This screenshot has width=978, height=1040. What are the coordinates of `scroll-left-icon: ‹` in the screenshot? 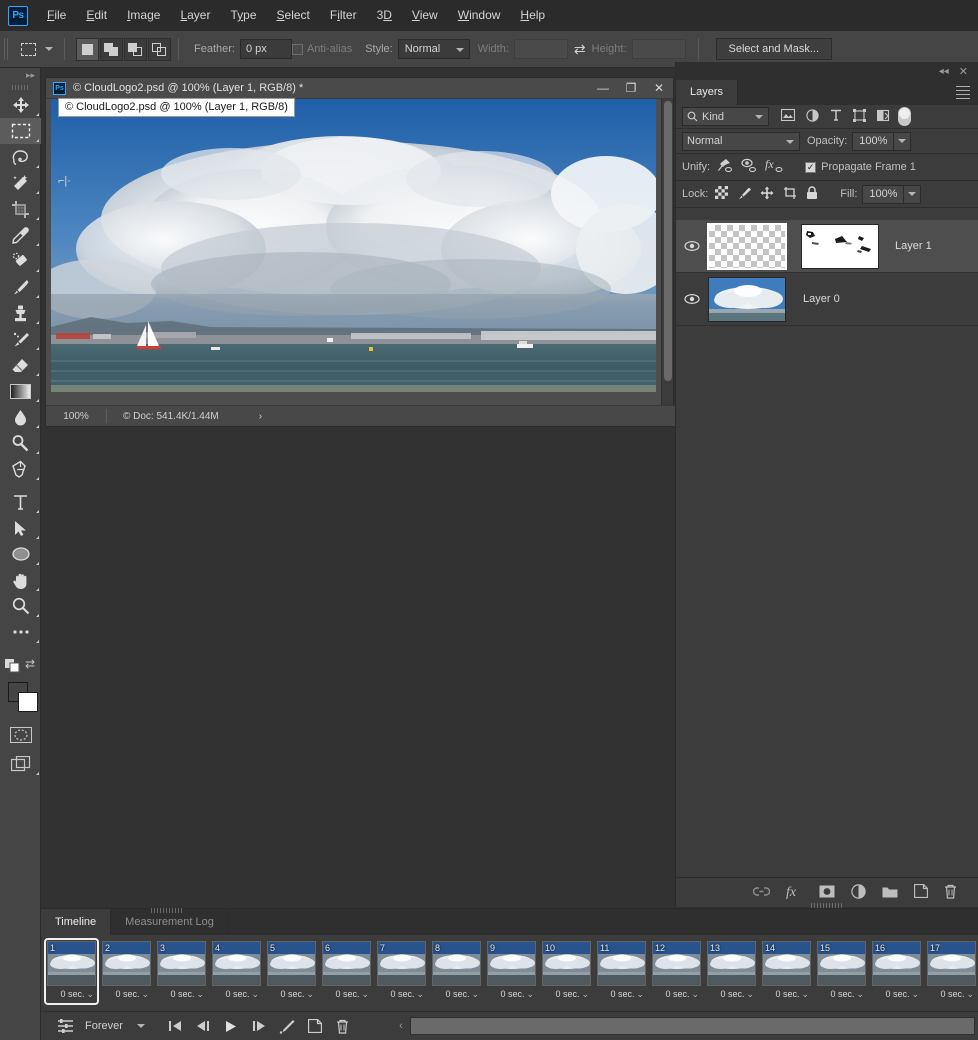 It's located at (401, 1026).